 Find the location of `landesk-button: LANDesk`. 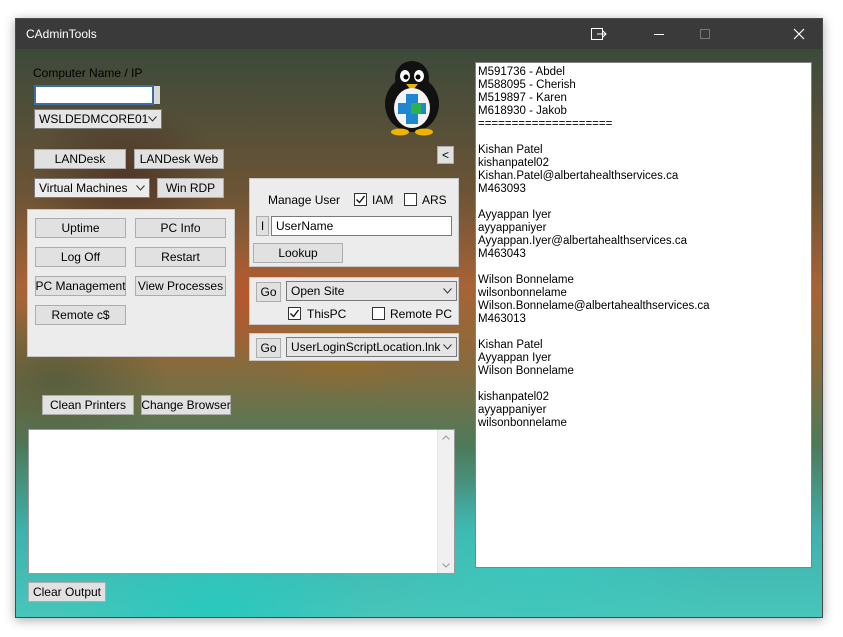

landesk-button: LANDesk is located at coordinates (80, 159).